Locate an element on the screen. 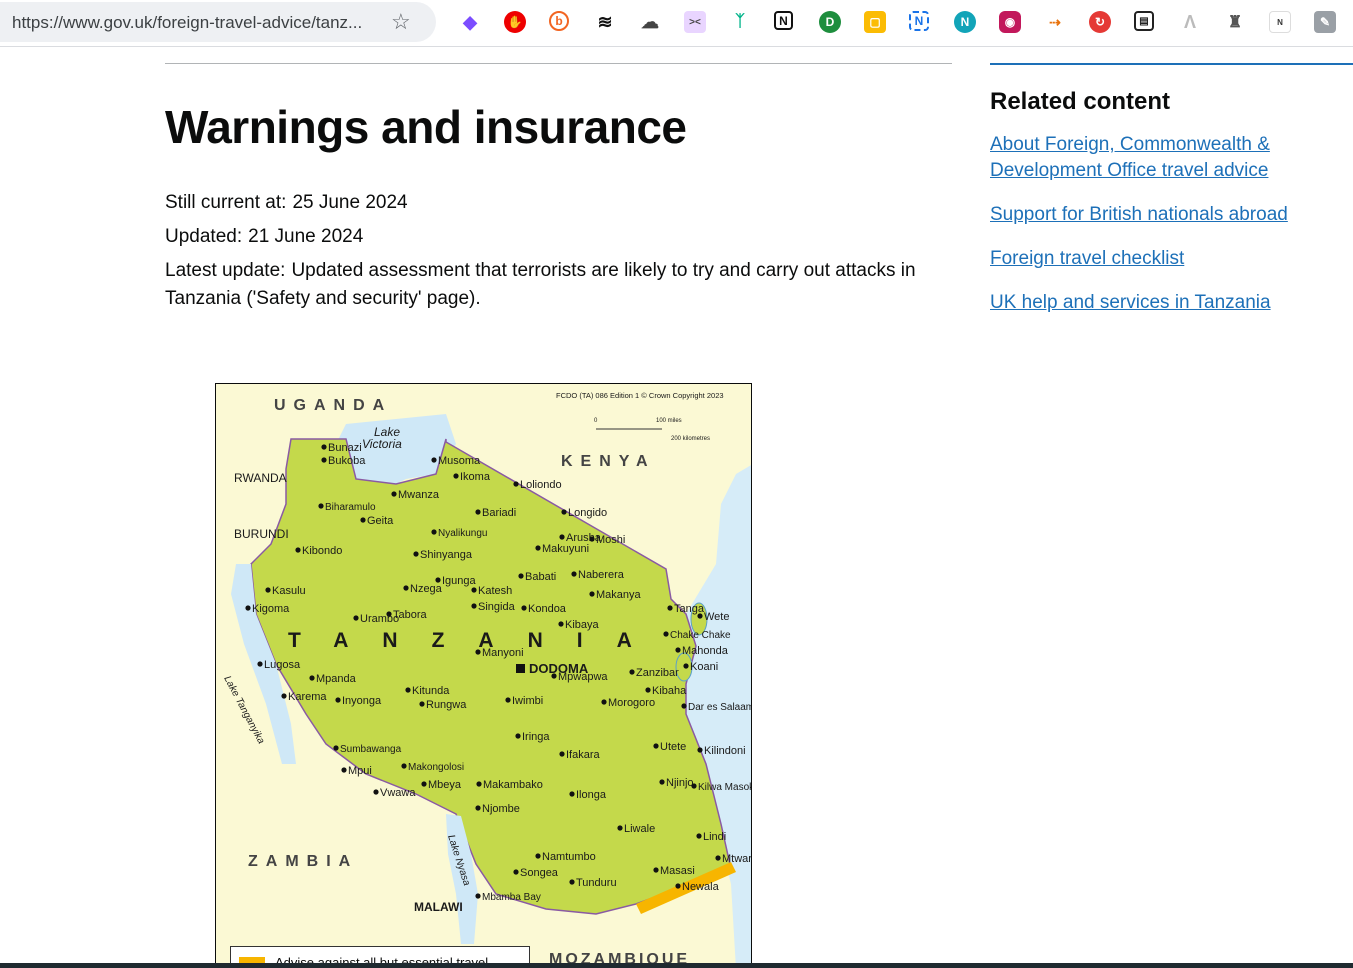 The image size is (1353, 968). city-label: Utete is located at coordinates (673, 747).